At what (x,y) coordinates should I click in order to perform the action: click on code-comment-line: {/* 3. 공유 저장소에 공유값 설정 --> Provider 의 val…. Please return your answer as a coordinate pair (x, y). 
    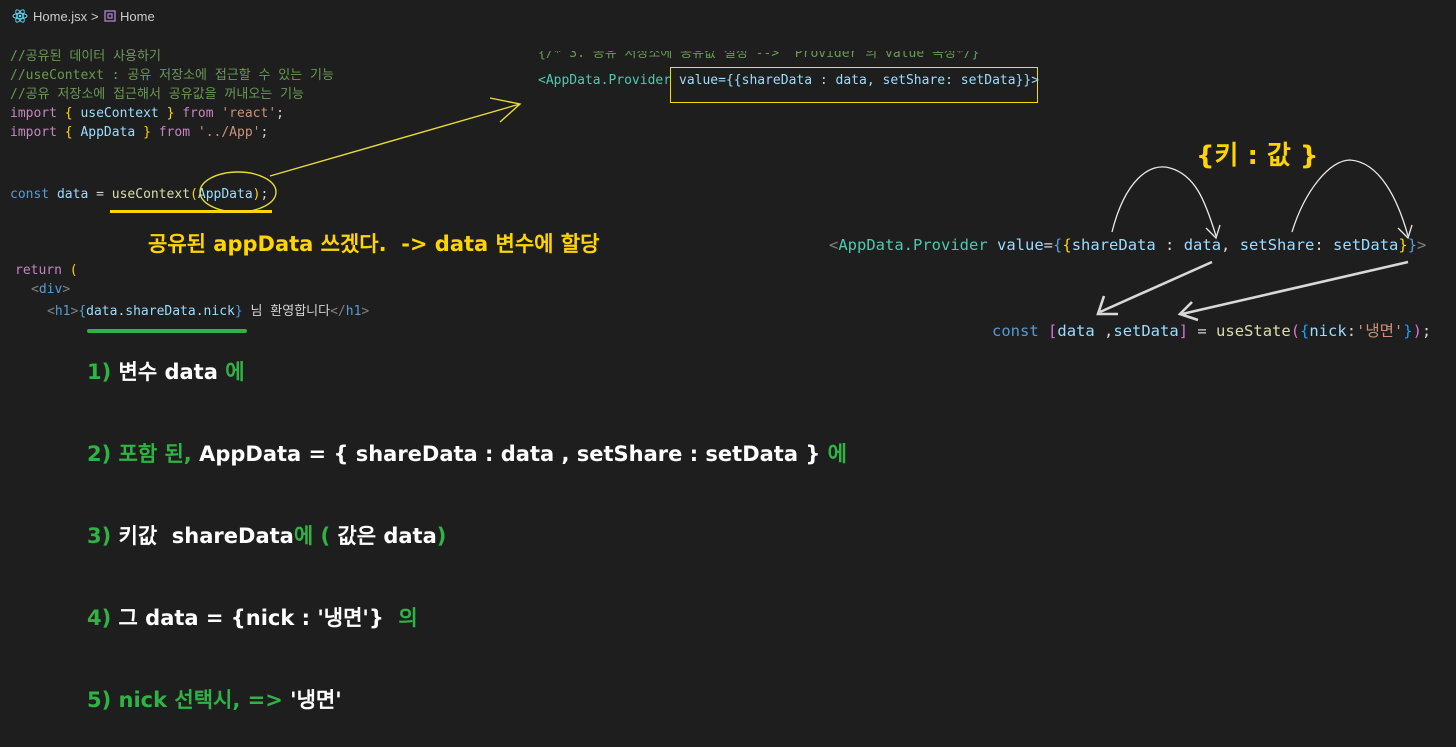
    Looking at the image, I should click on (759, 56).